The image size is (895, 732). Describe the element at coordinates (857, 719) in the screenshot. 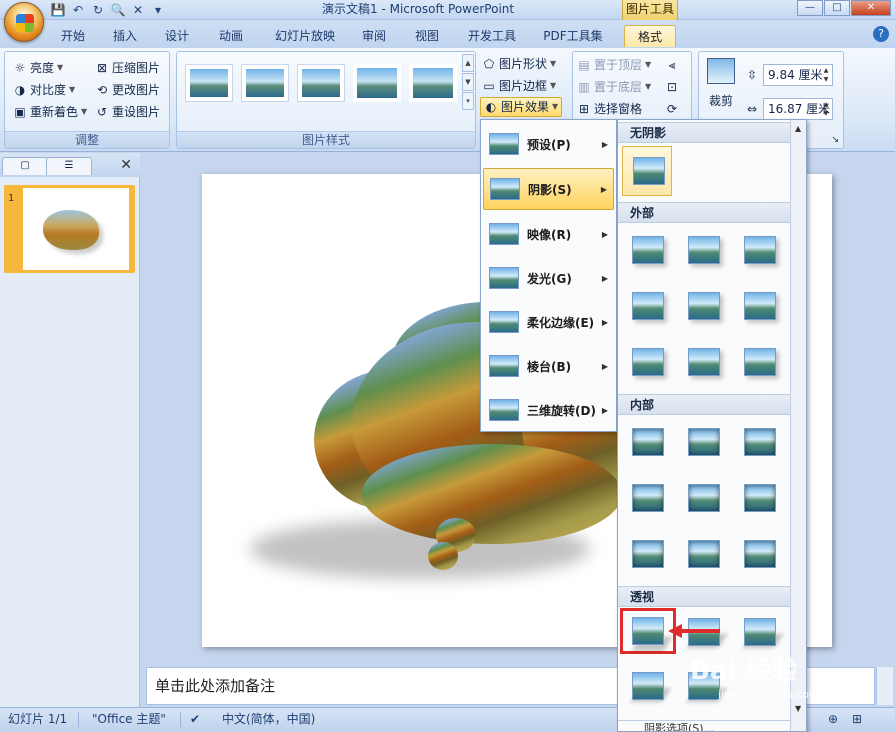

I see `fit-slide-icon: ⊞` at that location.